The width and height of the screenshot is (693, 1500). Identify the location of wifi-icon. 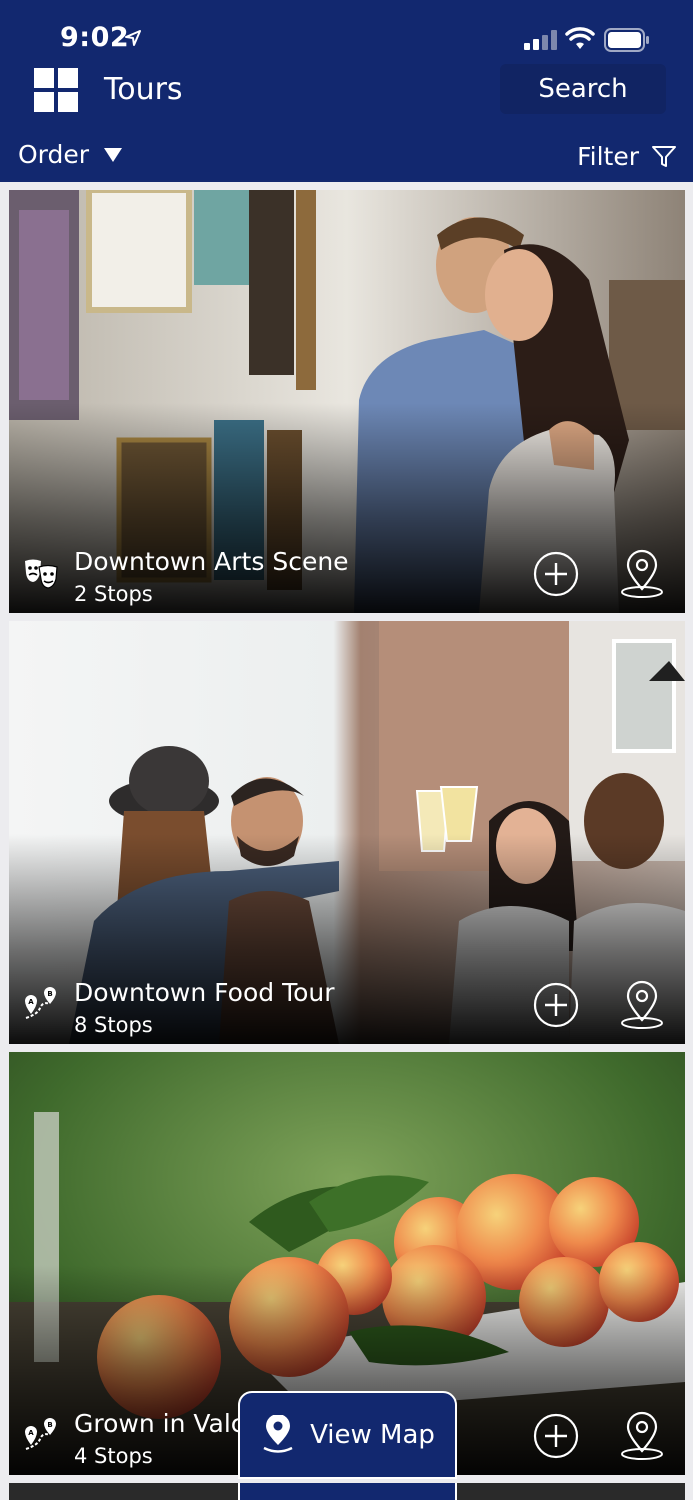
(580, 38).